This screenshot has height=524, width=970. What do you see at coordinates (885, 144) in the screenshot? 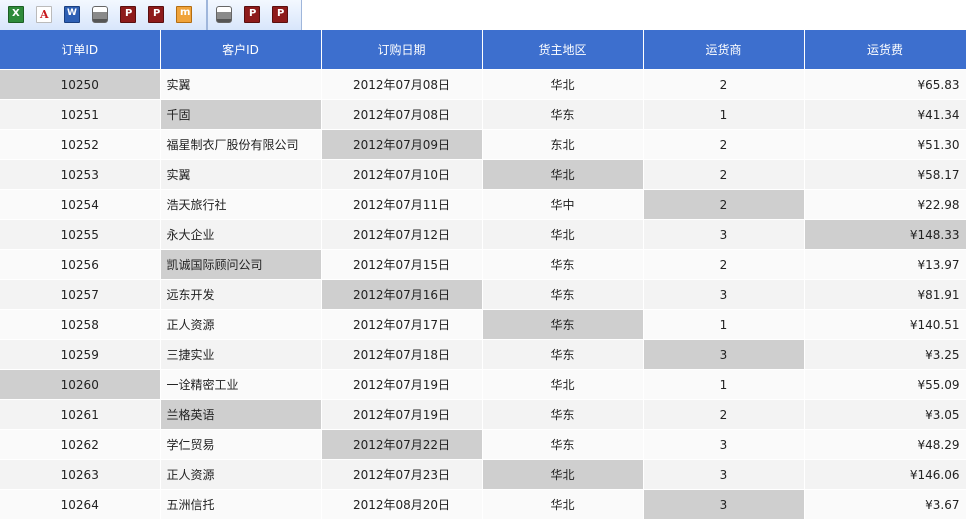
I see `cell-freight: ¥51.30` at bounding box center [885, 144].